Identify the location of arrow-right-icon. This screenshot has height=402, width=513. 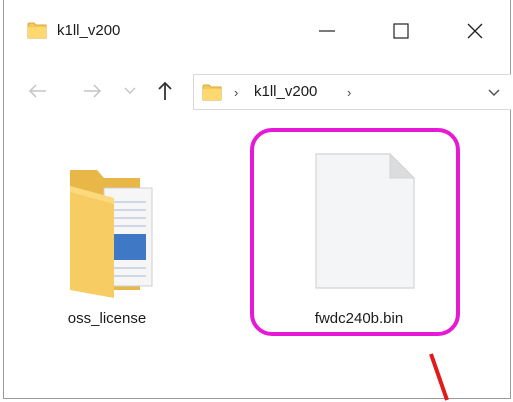
(93, 91).